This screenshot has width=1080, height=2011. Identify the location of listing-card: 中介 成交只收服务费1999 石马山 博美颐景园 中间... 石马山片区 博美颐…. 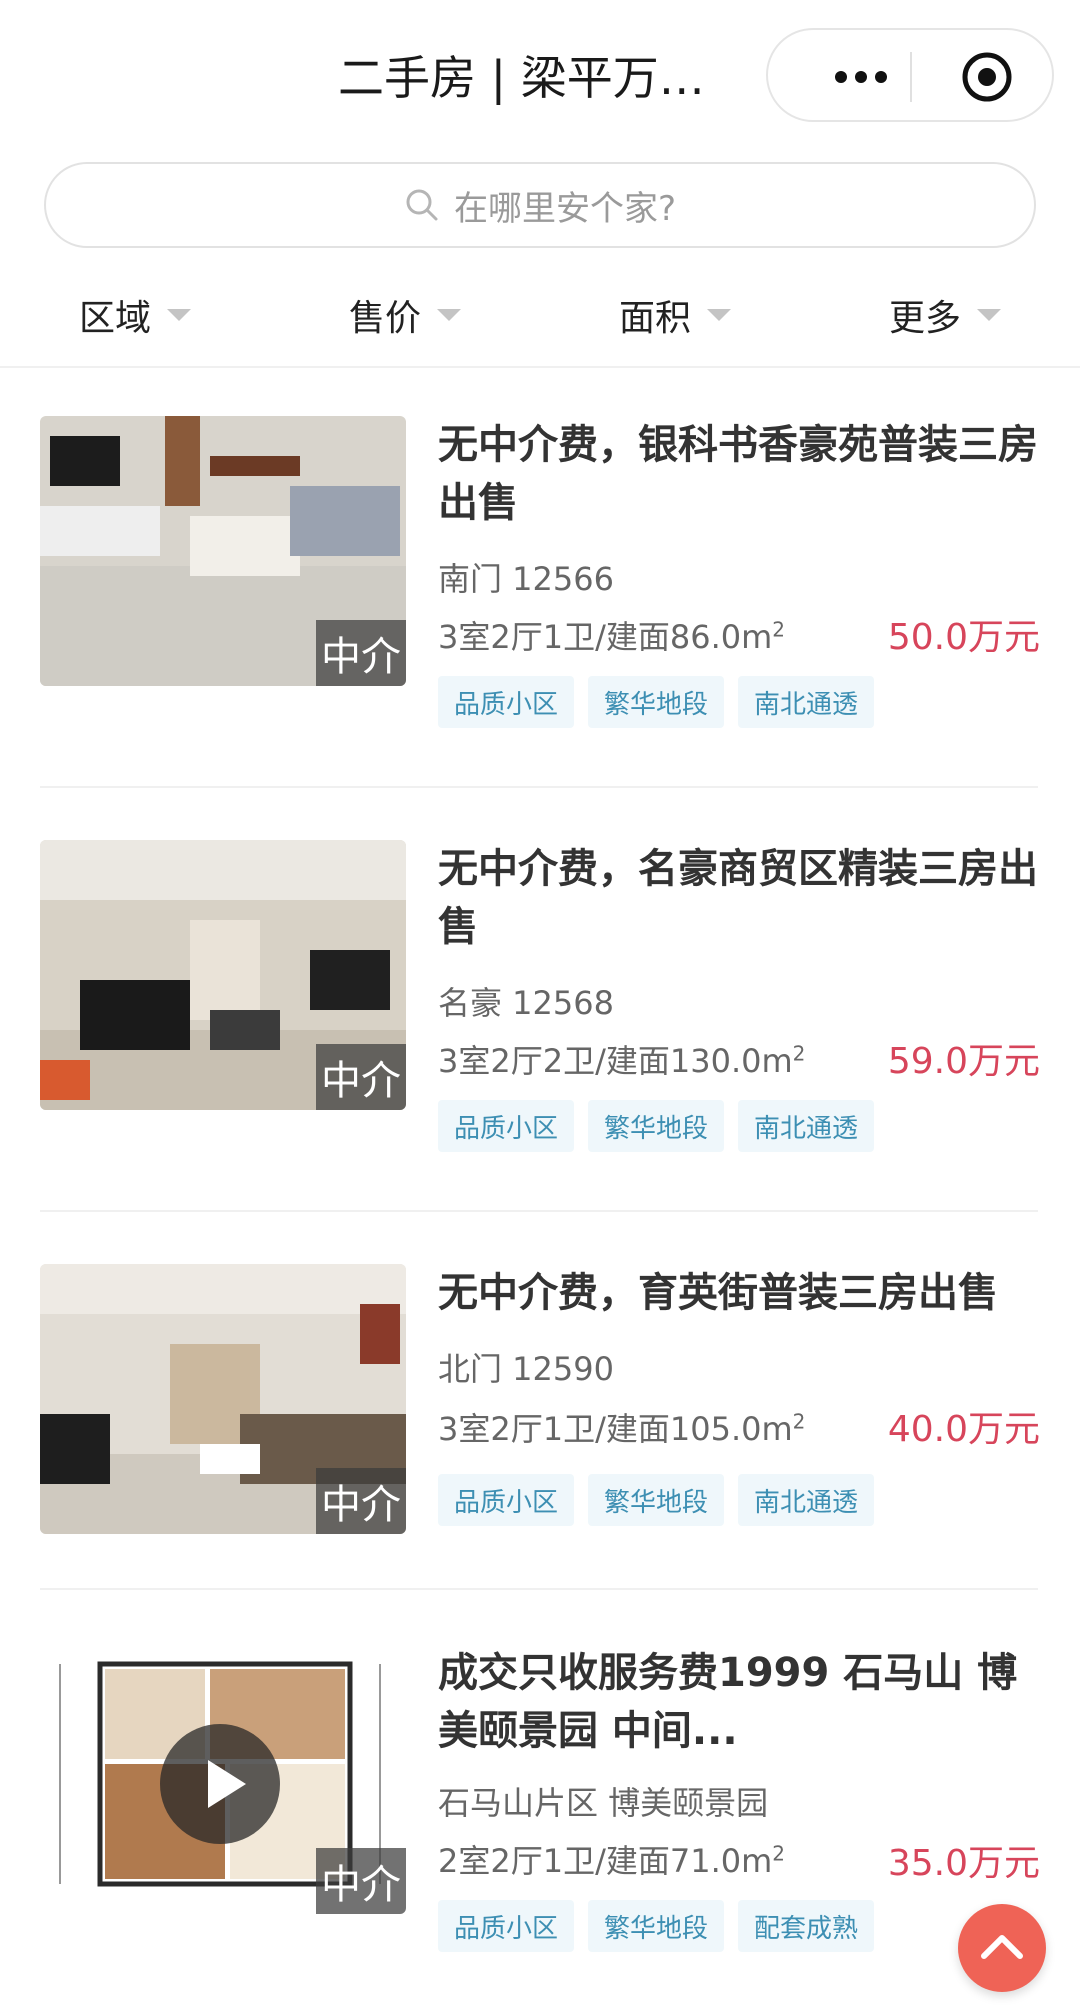
(540, 1798).